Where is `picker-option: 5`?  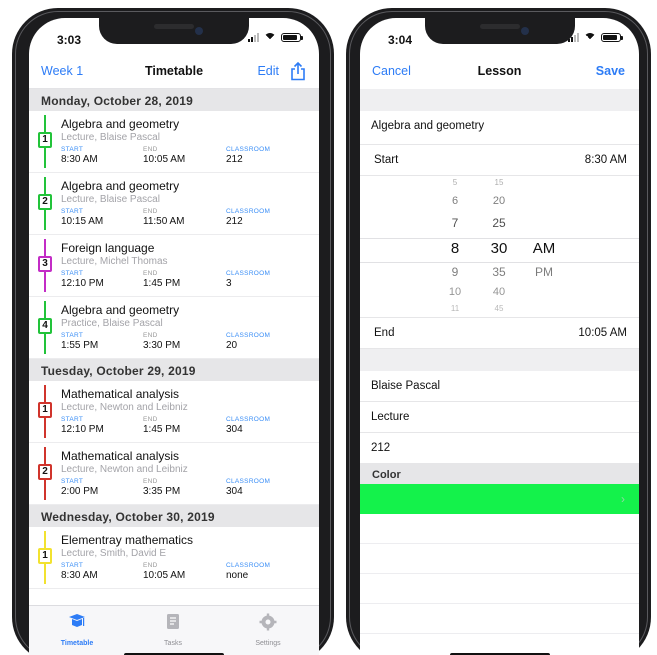
picker-option: 5 is located at coordinates (455, 182).